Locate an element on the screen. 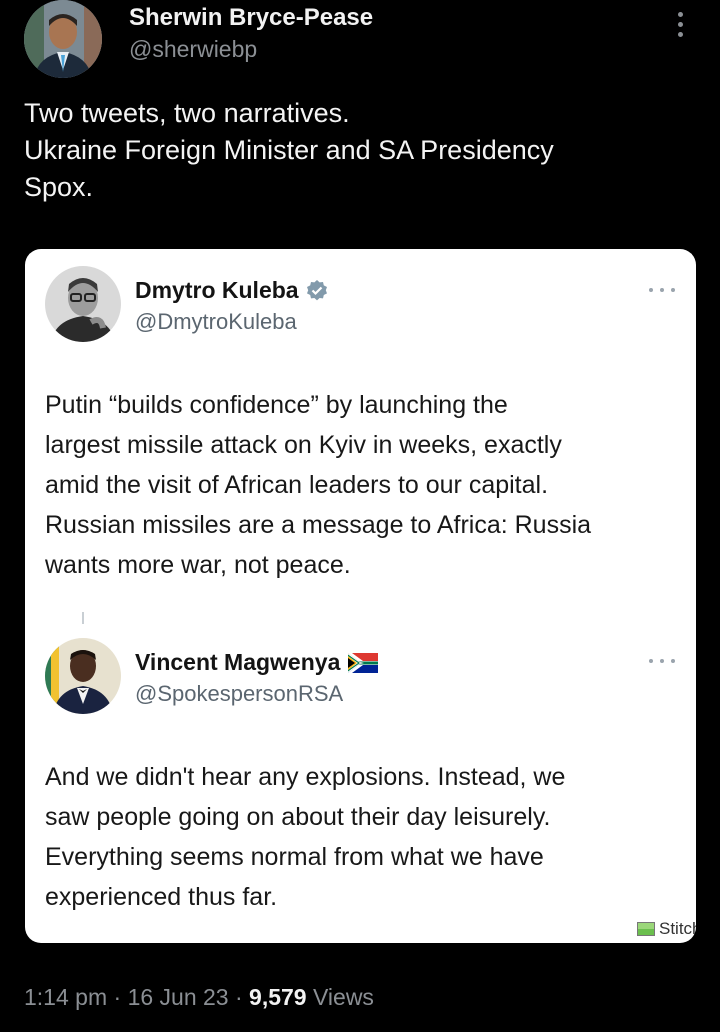 The width and height of the screenshot is (720, 1032). views-count: 9,579 is located at coordinates (278, 997).